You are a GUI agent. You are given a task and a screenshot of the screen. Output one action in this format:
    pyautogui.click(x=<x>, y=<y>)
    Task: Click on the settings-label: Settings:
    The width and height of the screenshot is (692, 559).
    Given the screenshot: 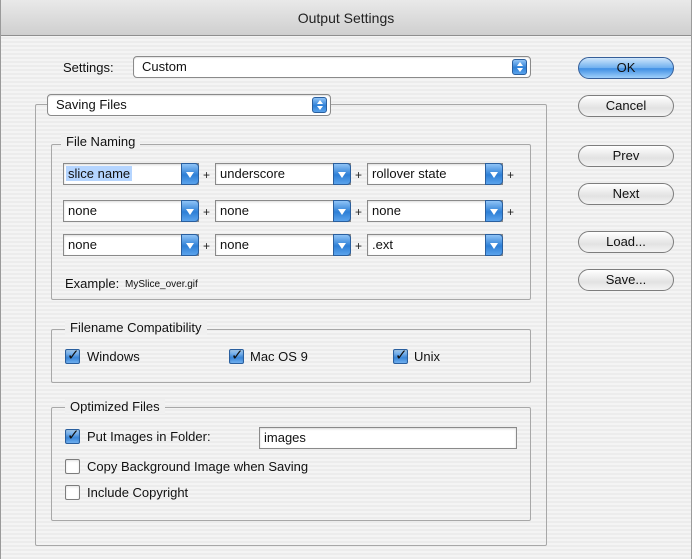 What is the action you would take?
    pyautogui.click(x=88, y=67)
    